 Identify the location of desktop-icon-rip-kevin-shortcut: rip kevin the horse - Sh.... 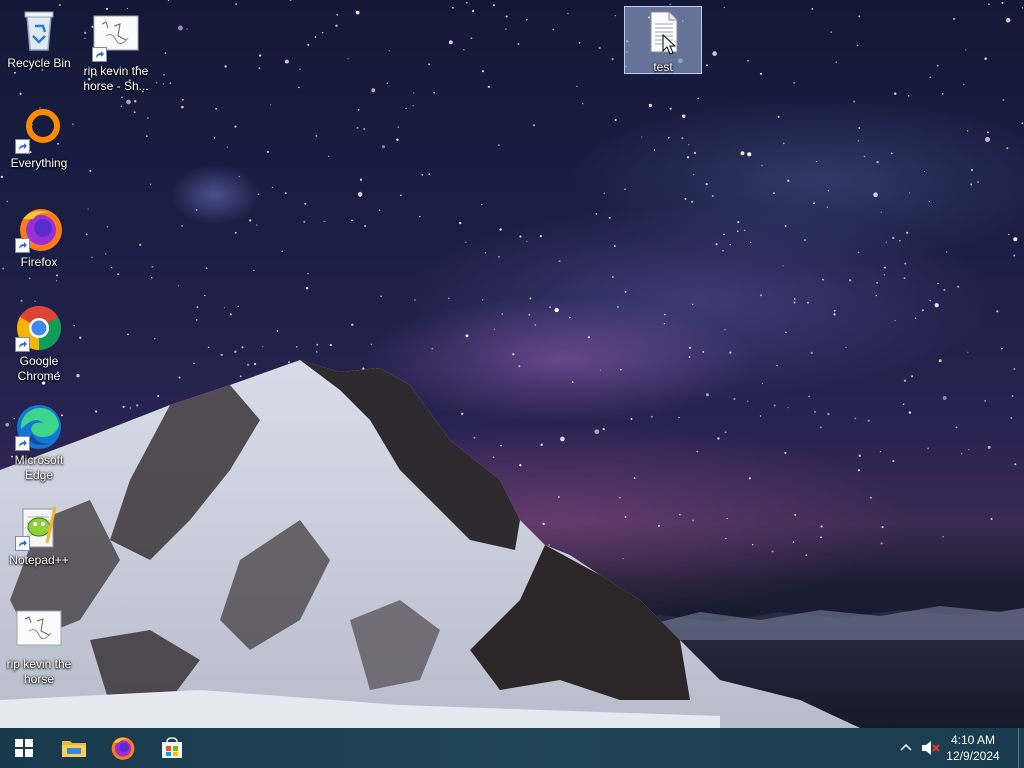
(116, 53).